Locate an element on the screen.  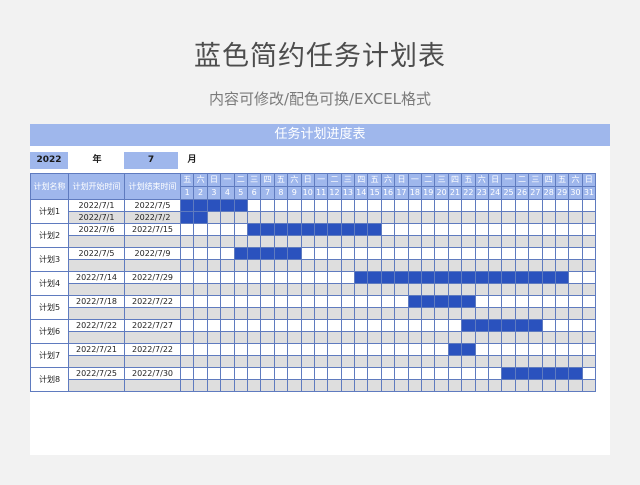
plan-start-cell: 2022/7/1 is located at coordinates (96, 217).